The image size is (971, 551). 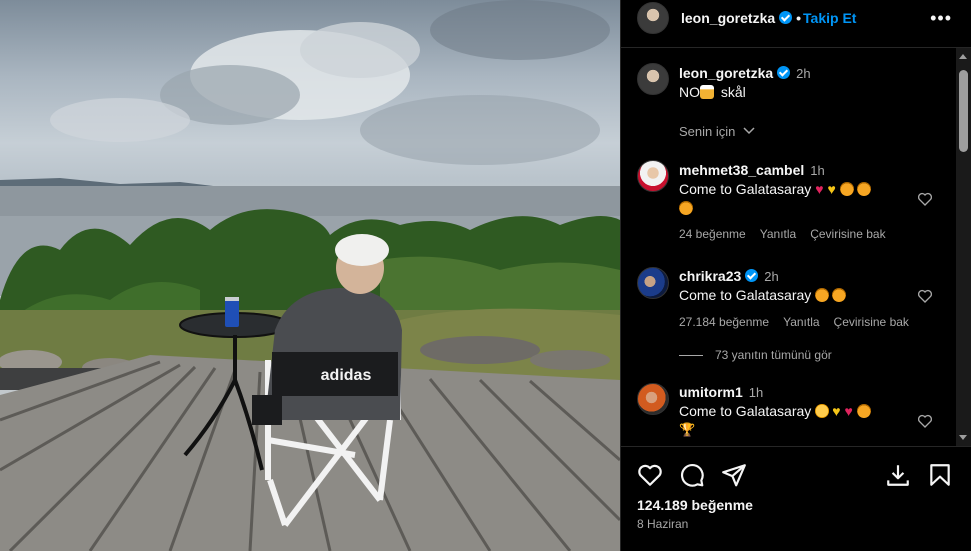 I want to click on chevron-down-icon, so click(x=749, y=131).